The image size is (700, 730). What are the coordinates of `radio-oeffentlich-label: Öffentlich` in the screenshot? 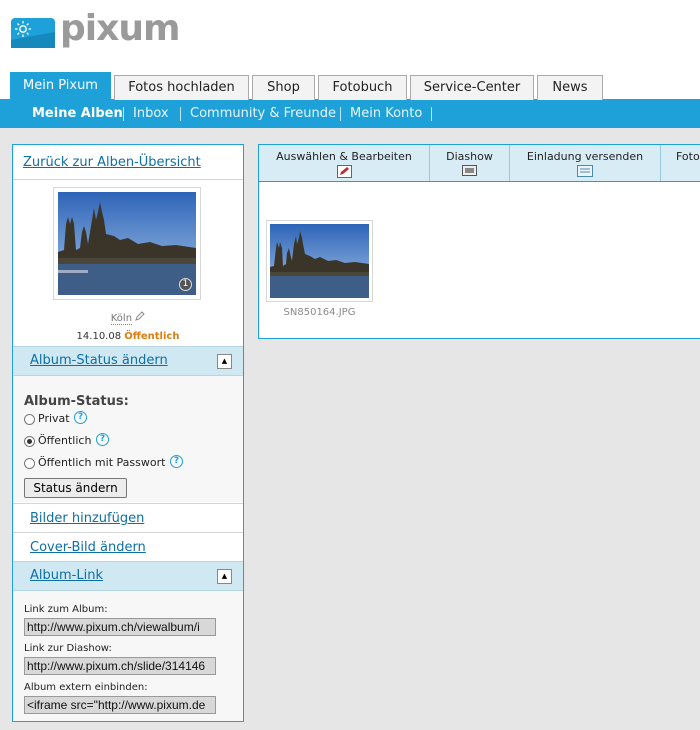 It's located at (65, 440).